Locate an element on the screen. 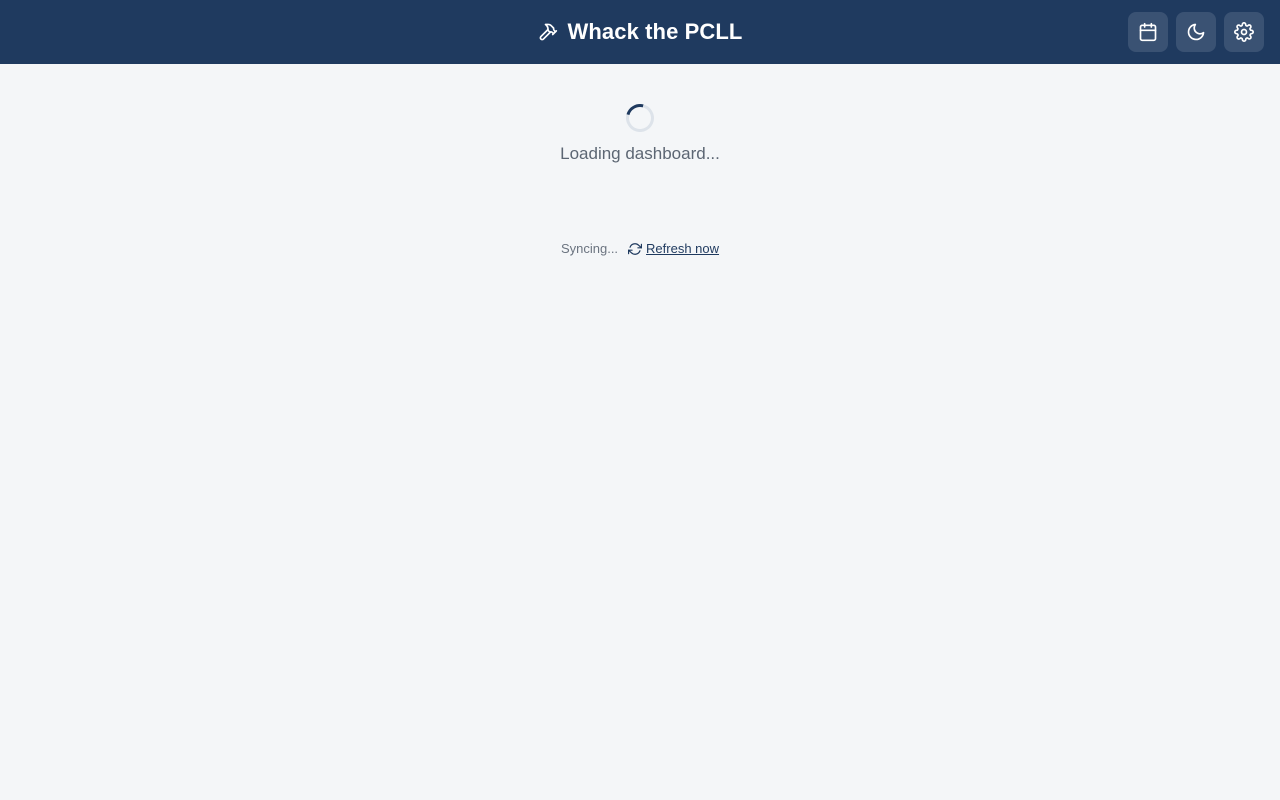  moon-icon is located at coordinates (1196, 32).